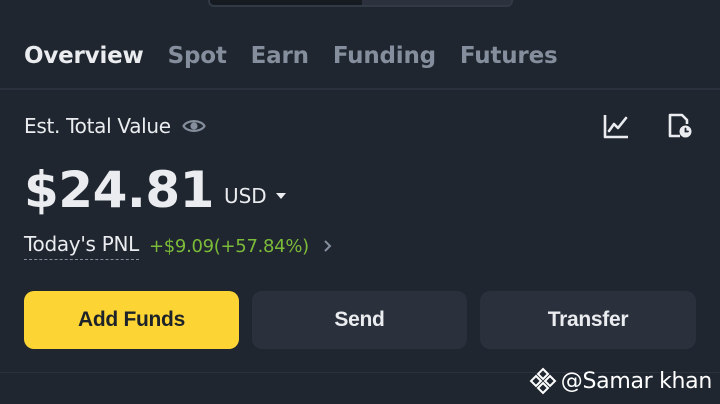  What do you see at coordinates (97, 126) in the screenshot?
I see `est-total-value-label: Est. Total Value` at bounding box center [97, 126].